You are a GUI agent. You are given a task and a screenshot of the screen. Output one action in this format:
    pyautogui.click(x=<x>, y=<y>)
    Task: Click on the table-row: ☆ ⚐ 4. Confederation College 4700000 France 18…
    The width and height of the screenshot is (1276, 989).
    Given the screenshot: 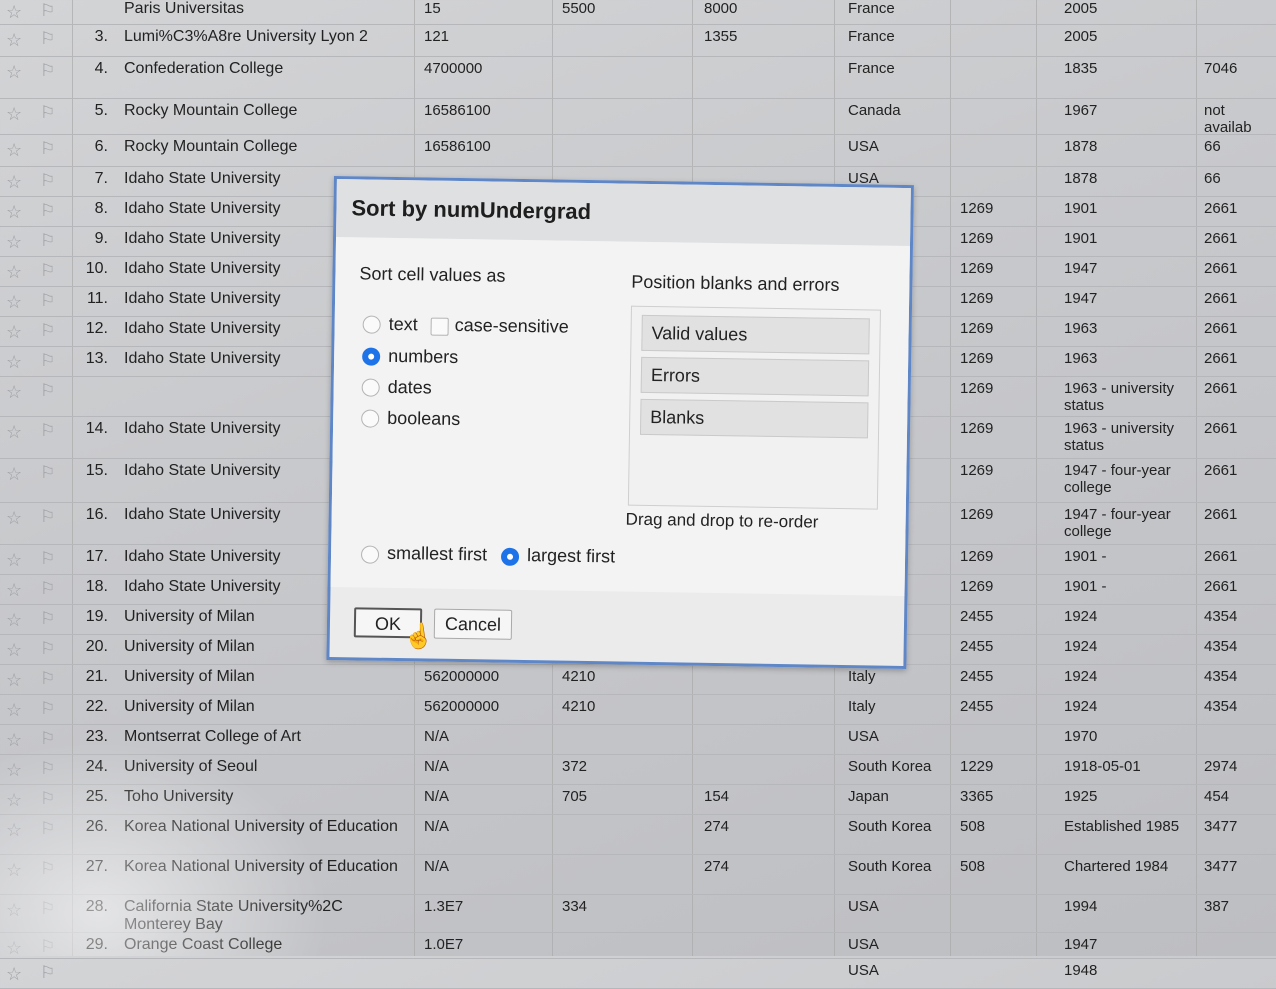 What is the action you would take?
    pyautogui.click(x=638, y=77)
    